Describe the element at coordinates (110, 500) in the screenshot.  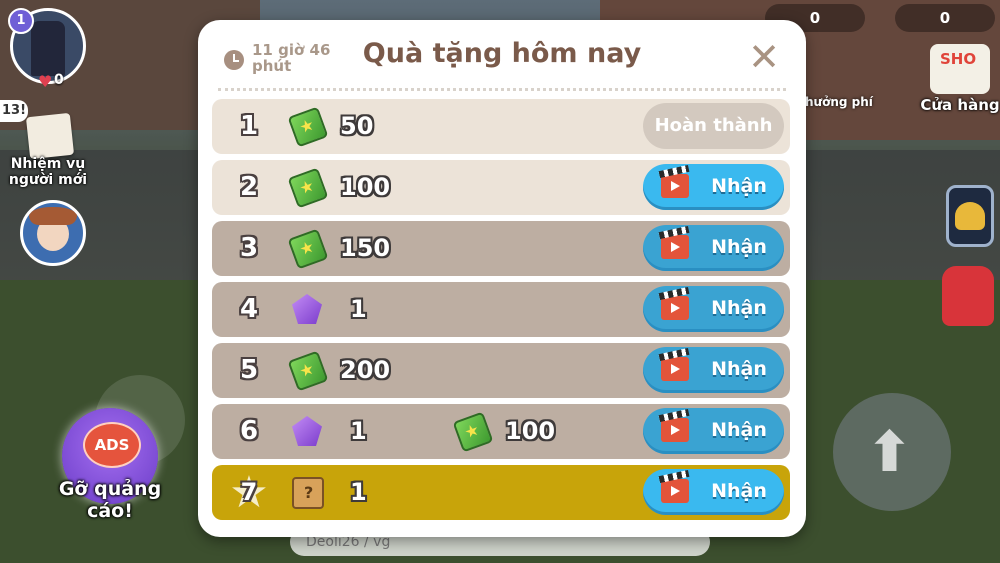
I see `remove-ads-label: Gỡ quảng cáo!` at that location.